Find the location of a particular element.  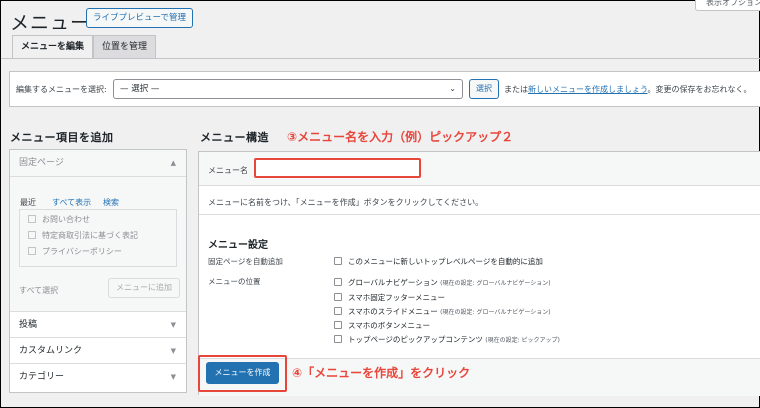

select-button: 選択 is located at coordinates (484, 89).